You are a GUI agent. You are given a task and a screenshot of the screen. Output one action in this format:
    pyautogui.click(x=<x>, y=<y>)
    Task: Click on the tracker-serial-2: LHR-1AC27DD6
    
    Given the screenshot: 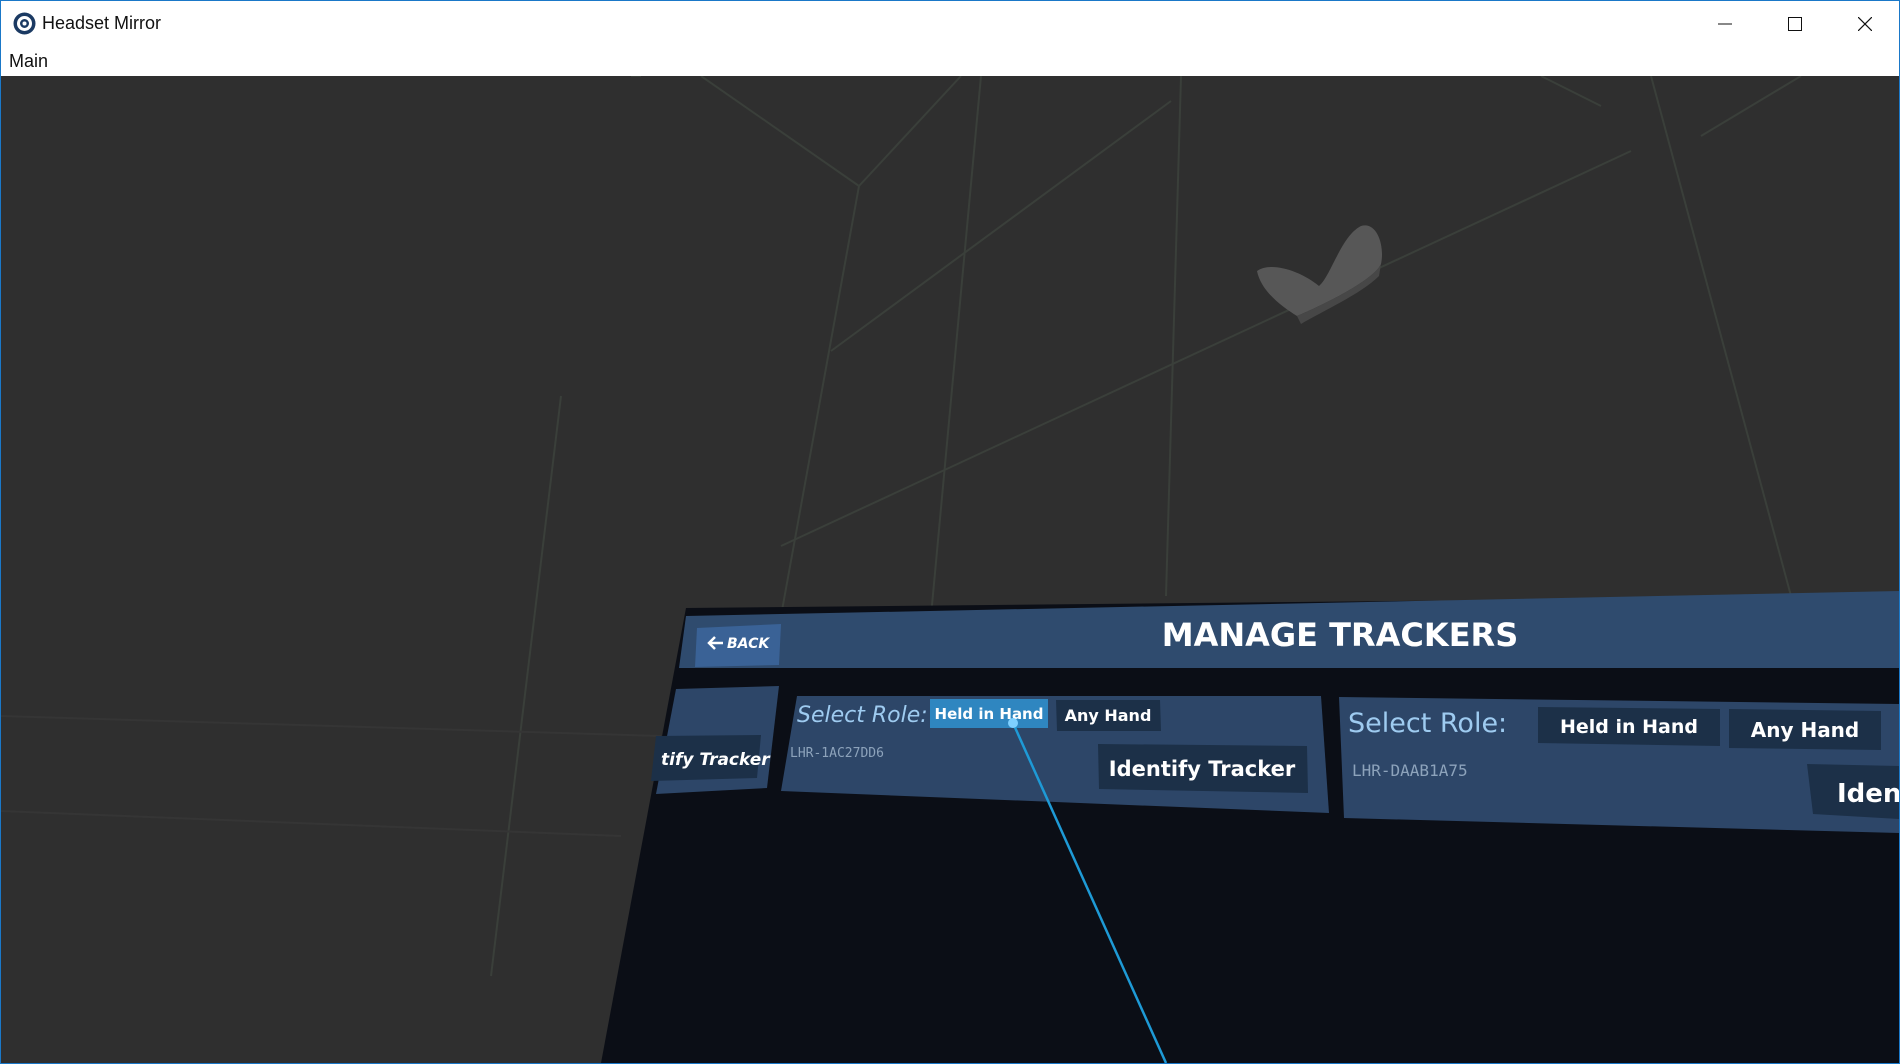 What is the action you would take?
    pyautogui.click(x=837, y=753)
    